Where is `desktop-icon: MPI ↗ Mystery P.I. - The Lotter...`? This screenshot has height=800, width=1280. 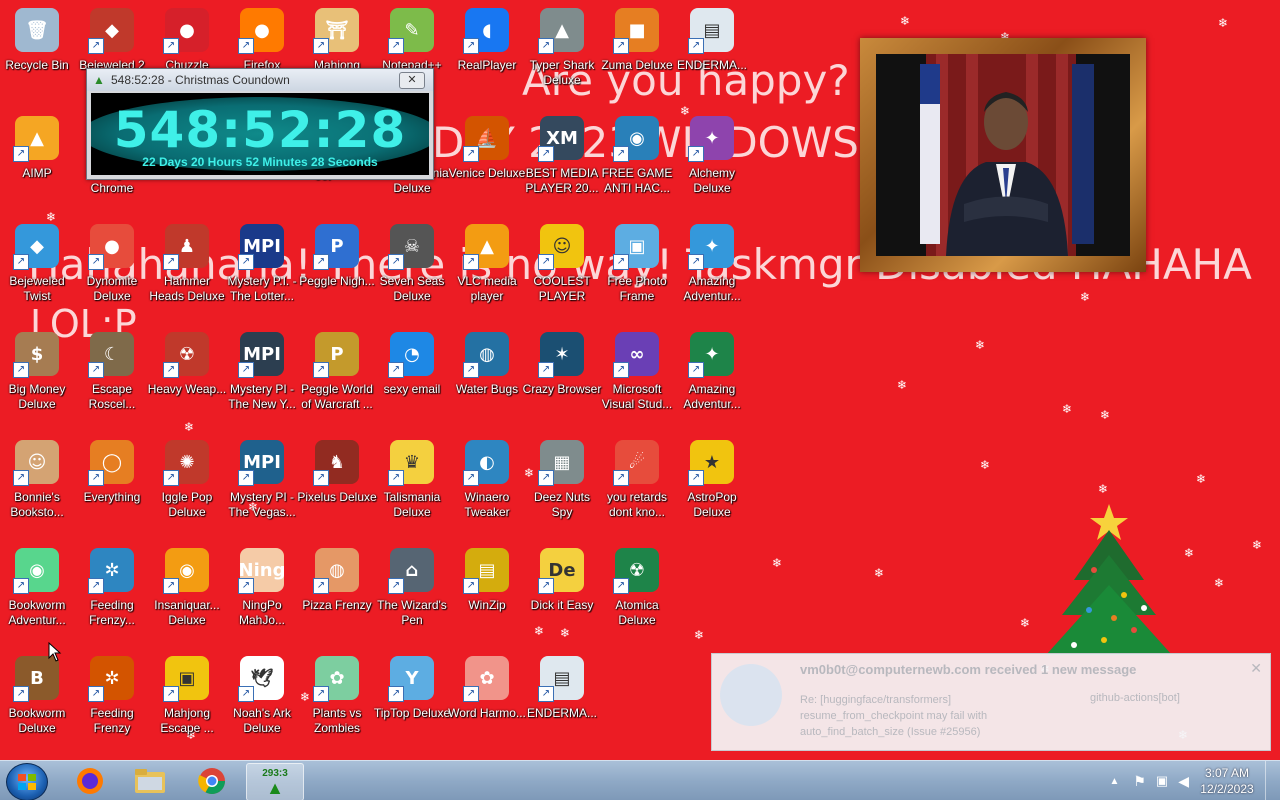
desktop-icon: MPI ↗ Mystery P.I. - The Lotter... is located at coordinates (262, 274).